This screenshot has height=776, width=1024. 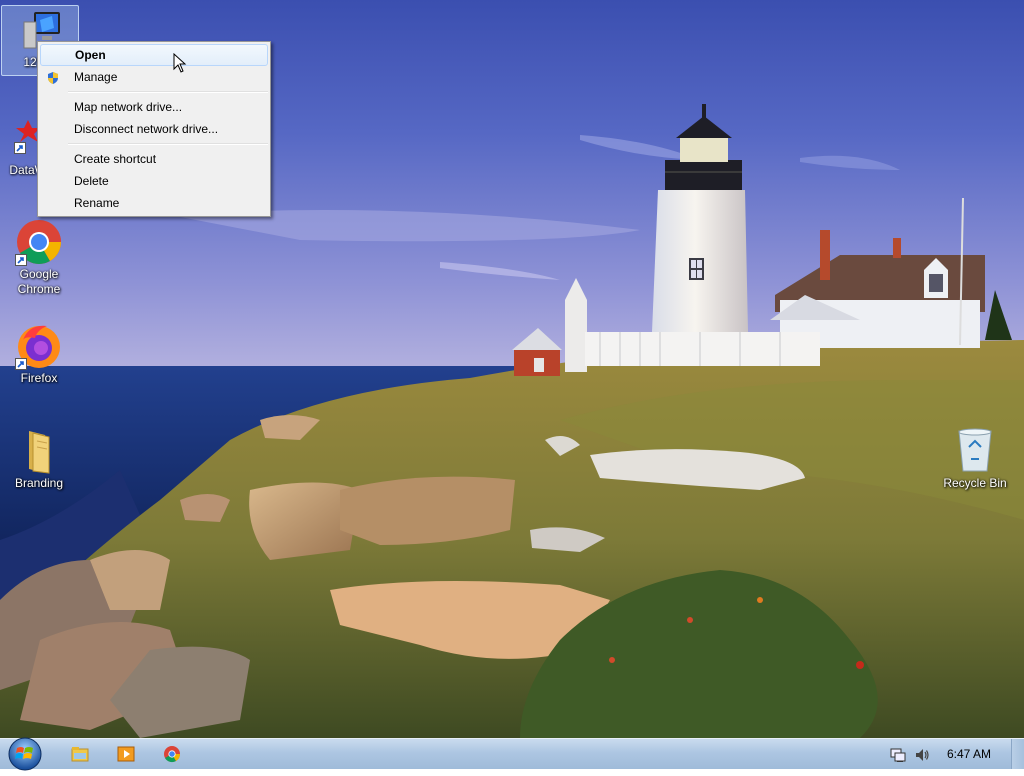 What do you see at coordinates (922, 756) in the screenshot?
I see `volume-icon` at bounding box center [922, 756].